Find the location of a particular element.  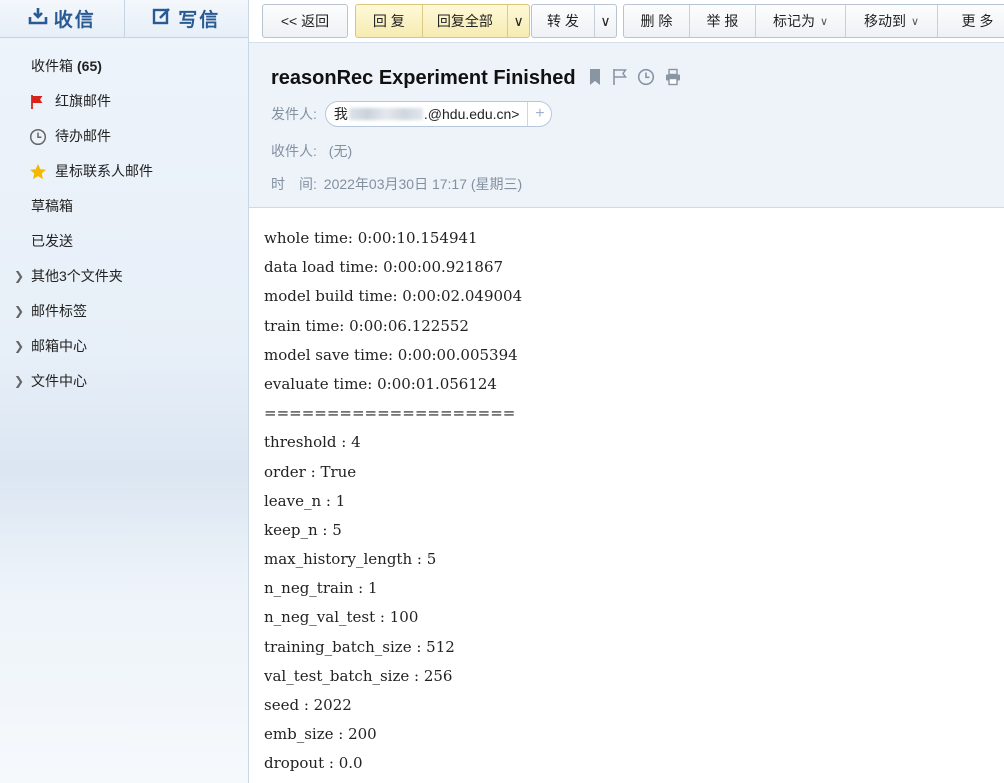

to-row: 收件人: (无) is located at coordinates (311, 151).